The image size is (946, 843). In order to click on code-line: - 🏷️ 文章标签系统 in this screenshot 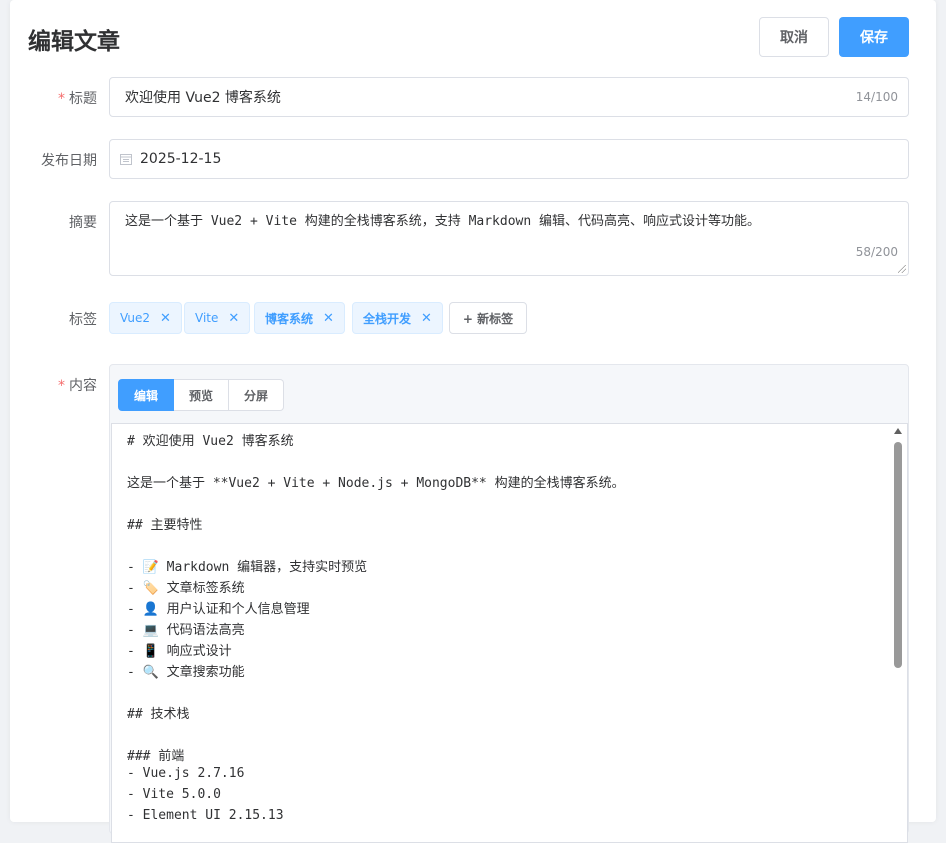, I will do `click(186, 588)`.